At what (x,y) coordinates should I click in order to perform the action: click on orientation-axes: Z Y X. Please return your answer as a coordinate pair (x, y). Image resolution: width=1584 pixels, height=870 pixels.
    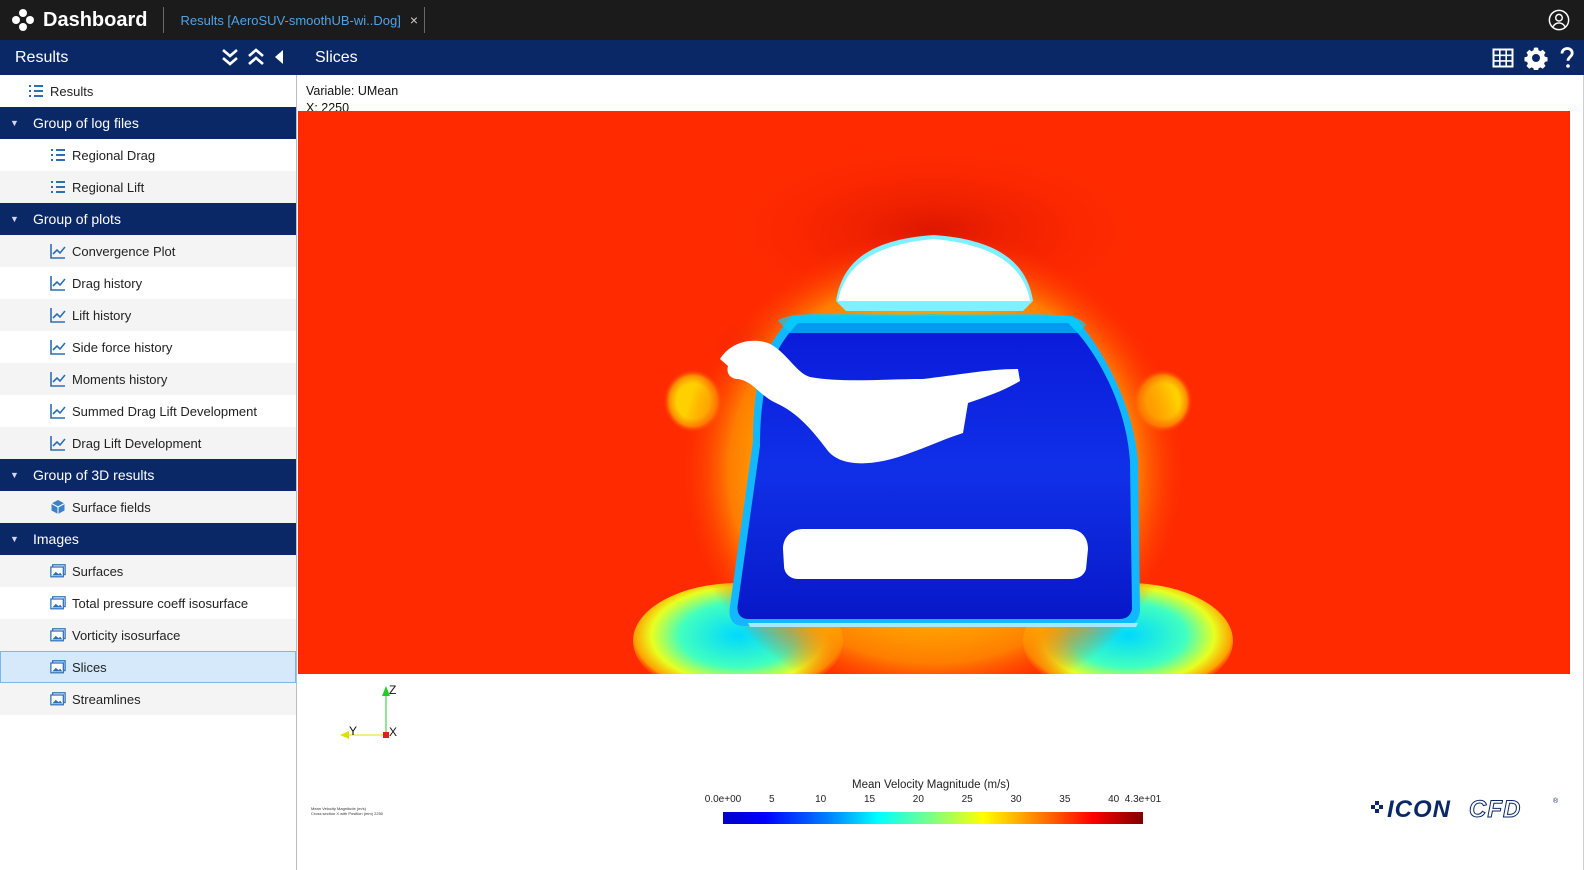
    Looking at the image, I should click on (368, 711).